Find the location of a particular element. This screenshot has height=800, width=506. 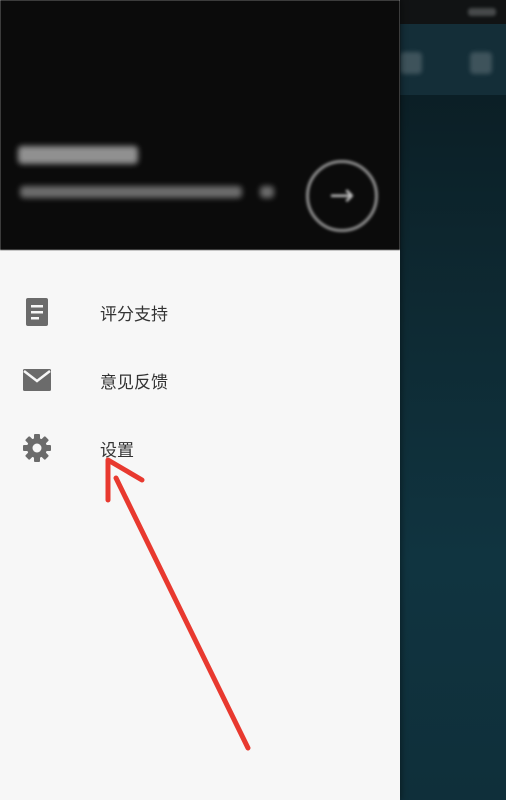

account-subtitle is located at coordinates (131, 192).